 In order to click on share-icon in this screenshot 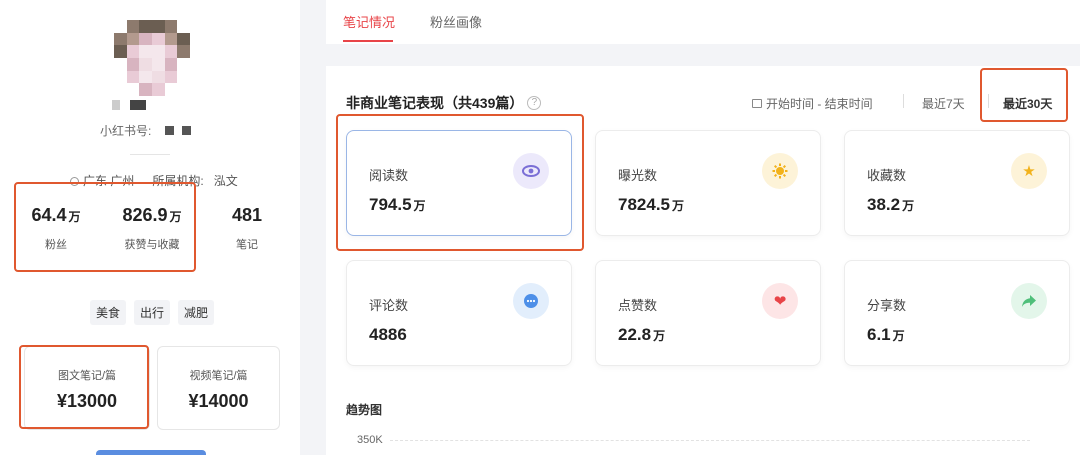, I will do `click(1029, 301)`.